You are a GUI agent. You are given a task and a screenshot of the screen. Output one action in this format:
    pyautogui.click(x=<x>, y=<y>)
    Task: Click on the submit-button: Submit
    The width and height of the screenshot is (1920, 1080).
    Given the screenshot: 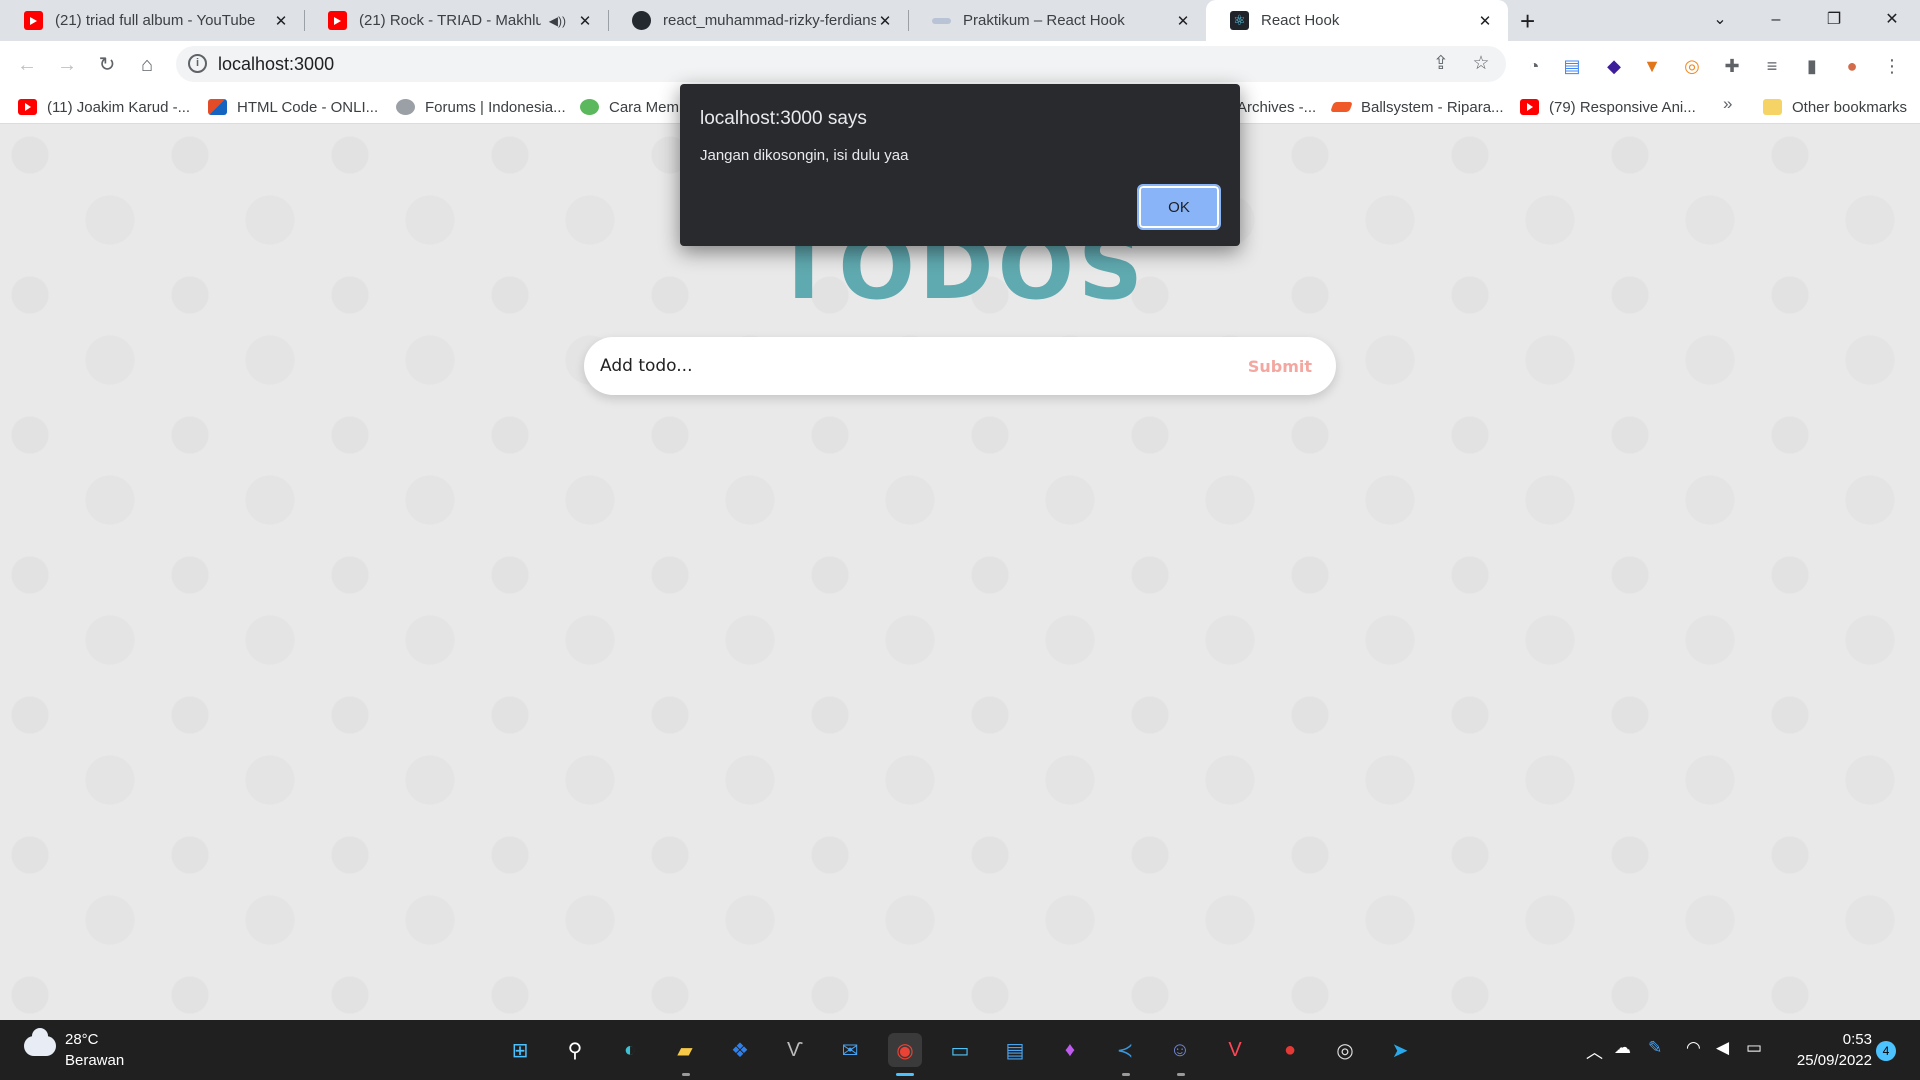 What is the action you would take?
    pyautogui.click(x=1280, y=366)
    